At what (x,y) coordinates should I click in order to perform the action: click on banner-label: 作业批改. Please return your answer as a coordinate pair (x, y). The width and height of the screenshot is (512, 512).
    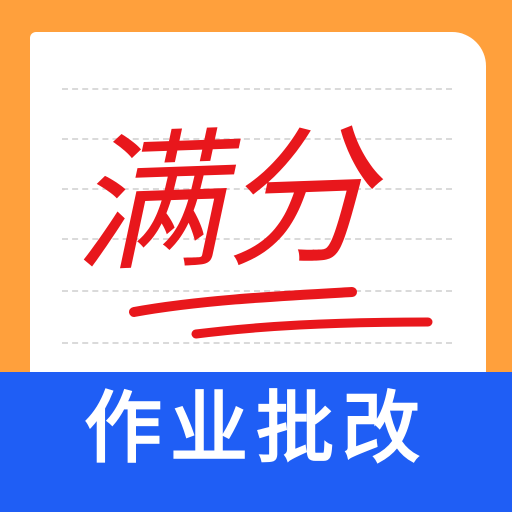
    Looking at the image, I should click on (255, 429).